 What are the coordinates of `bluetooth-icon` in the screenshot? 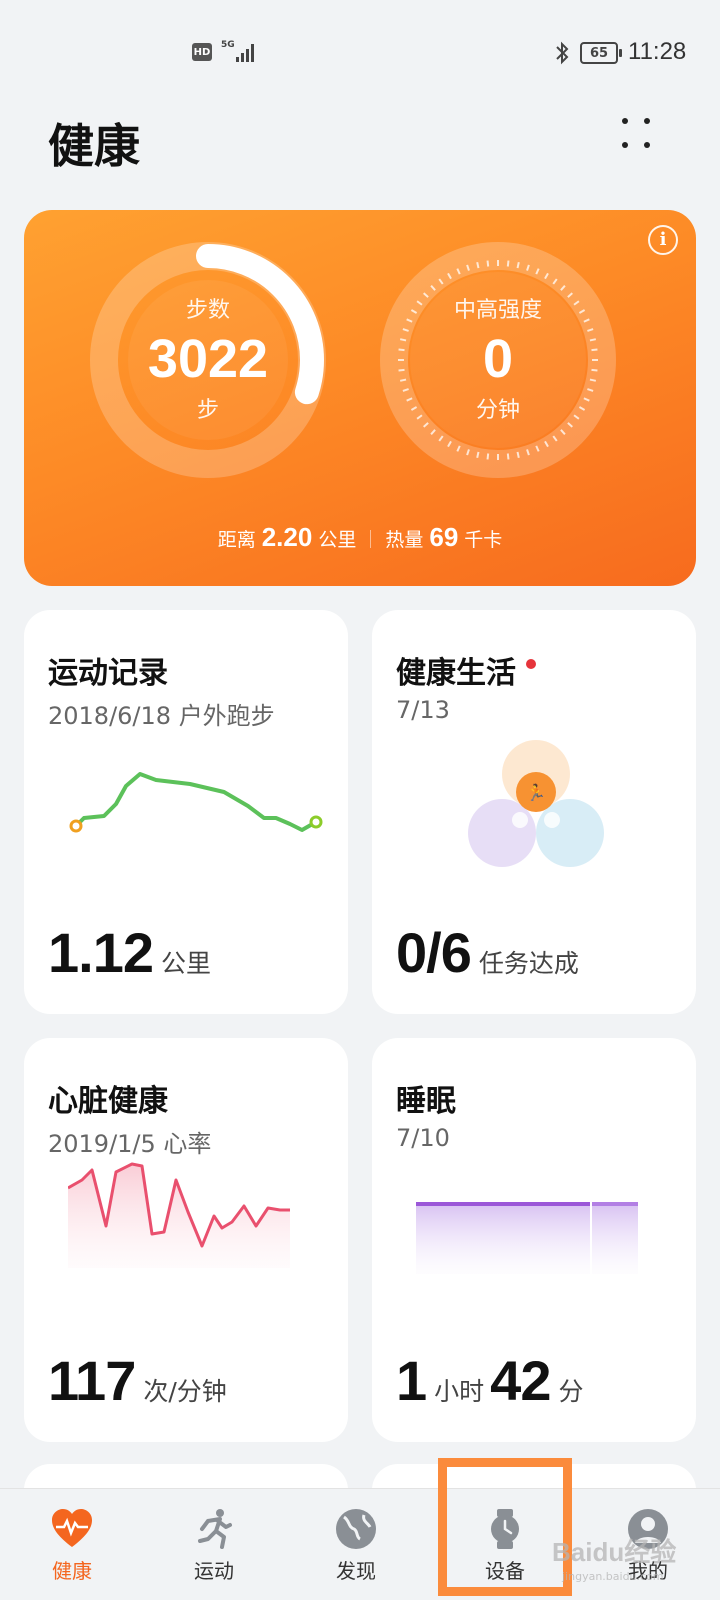 It's located at (562, 53).